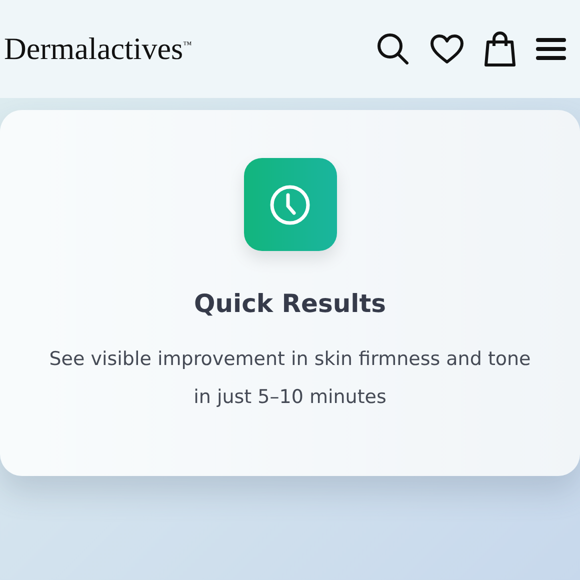 The width and height of the screenshot is (580, 580). Describe the element at coordinates (98, 49) in the screenshot. I see `brand-logo: Dermalactives$^{™}$` at that location.